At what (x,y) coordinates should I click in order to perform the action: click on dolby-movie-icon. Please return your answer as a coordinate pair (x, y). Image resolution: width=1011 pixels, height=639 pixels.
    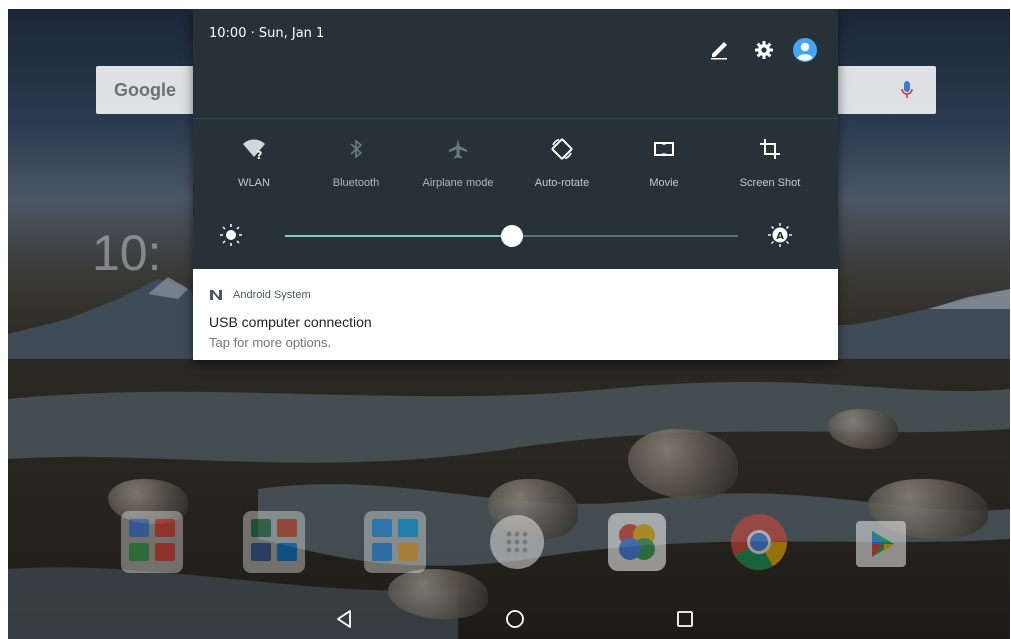
    Looking at the image, I should click on (664, 149).